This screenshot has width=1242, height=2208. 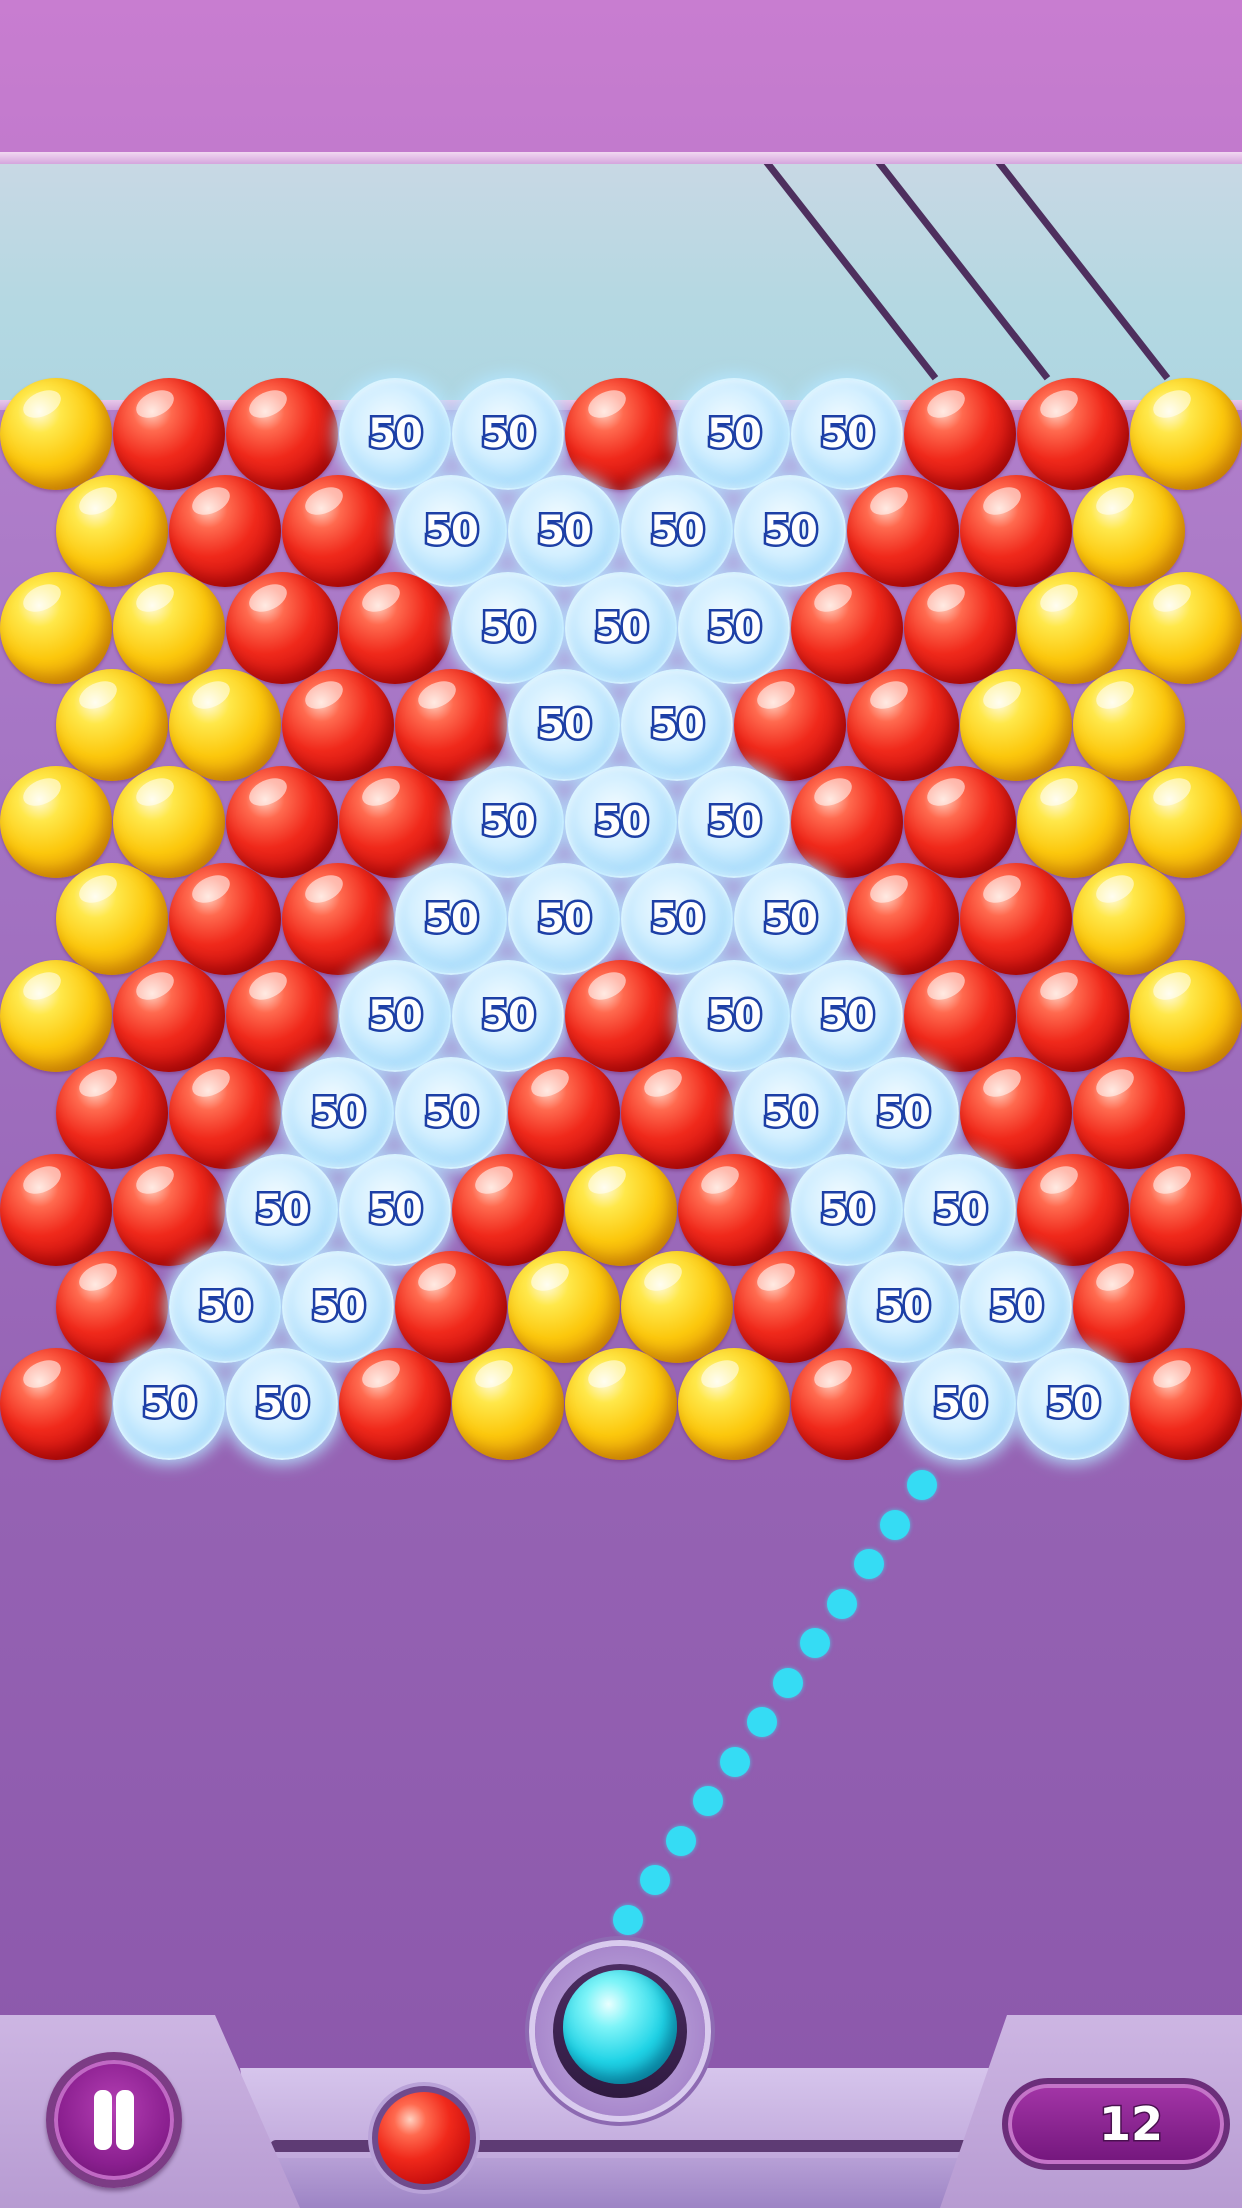 What do you see at coordinates (1130, 2124) in the screenshot?
I see `moves-count: 12` at bounding box center [1130, 2124].